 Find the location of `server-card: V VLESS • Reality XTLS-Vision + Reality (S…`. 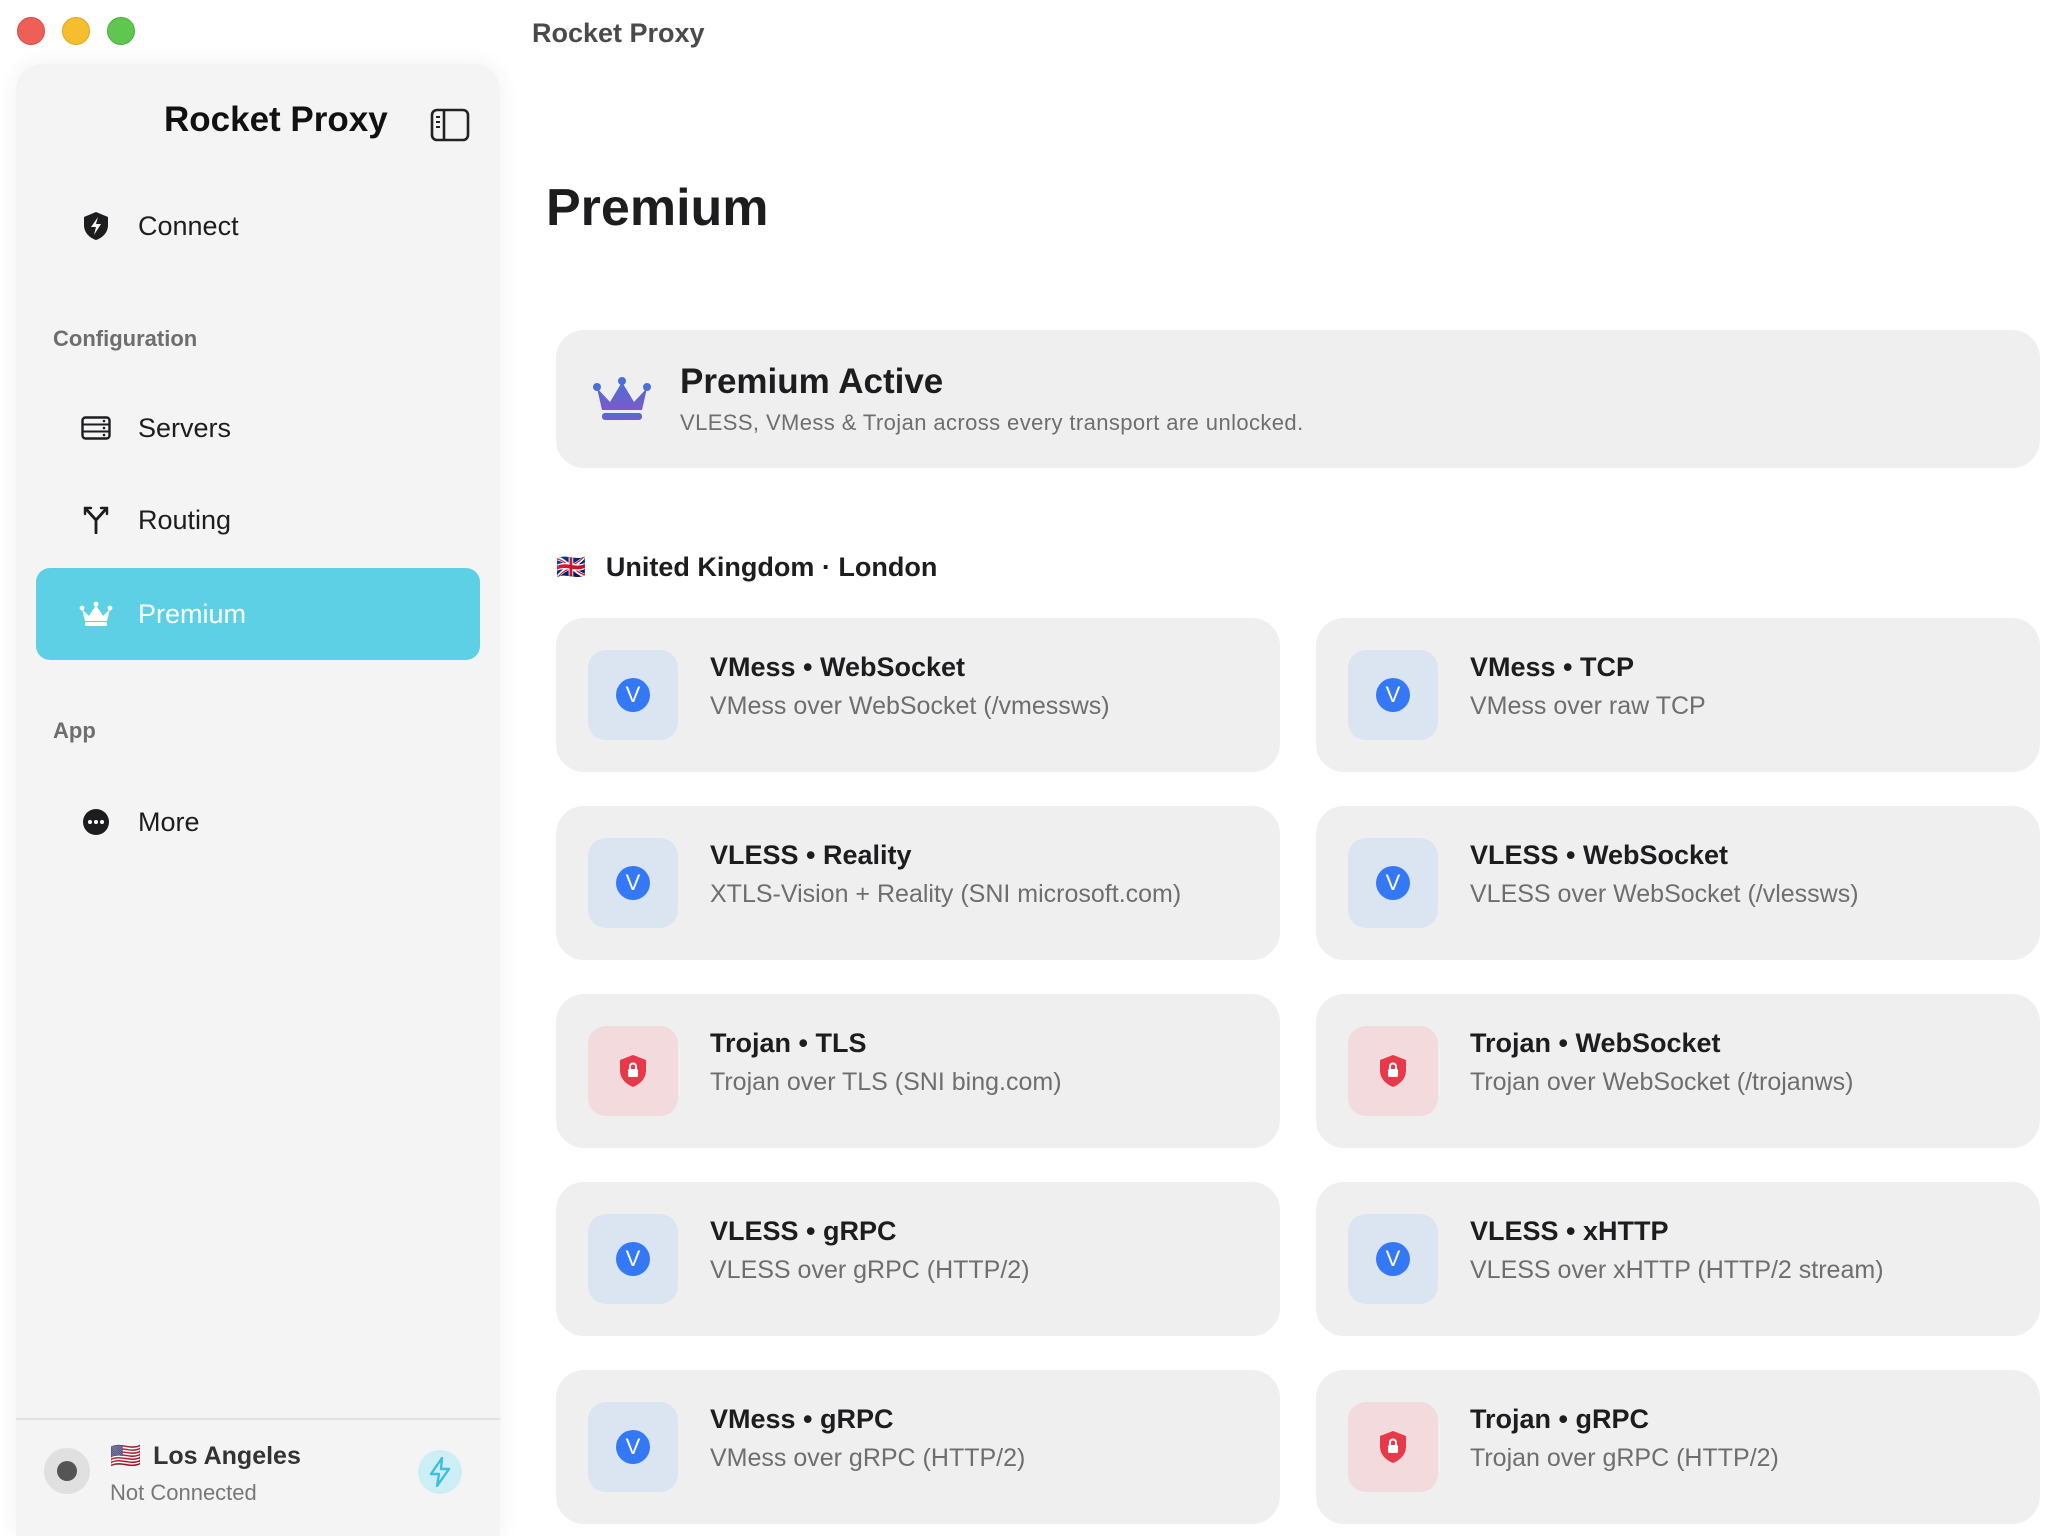

server-card: V VLESS • Reality XTLS-Vision + Reality (S… is located at coordinates (918, 883).